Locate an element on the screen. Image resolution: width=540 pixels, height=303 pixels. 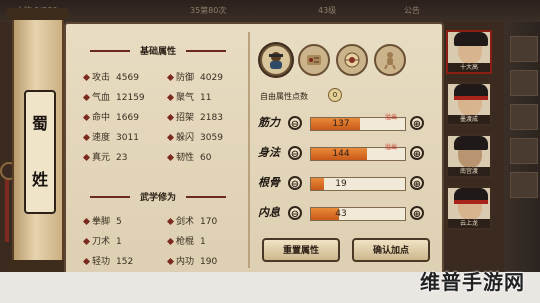
free-points-value: 0 is located at coordinates (335, 95).